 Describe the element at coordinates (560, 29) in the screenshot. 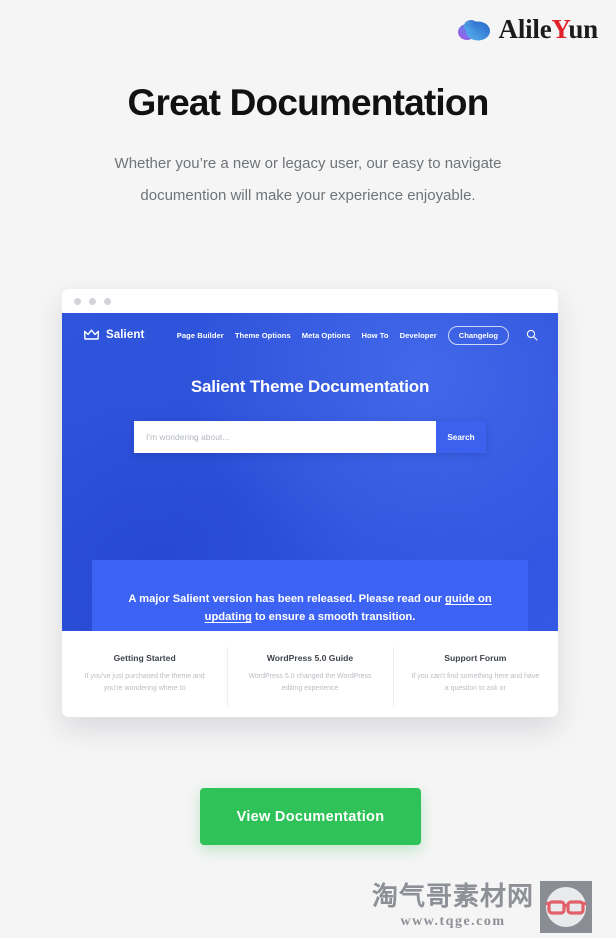

I see `brand-name-accent: Y` at that location.